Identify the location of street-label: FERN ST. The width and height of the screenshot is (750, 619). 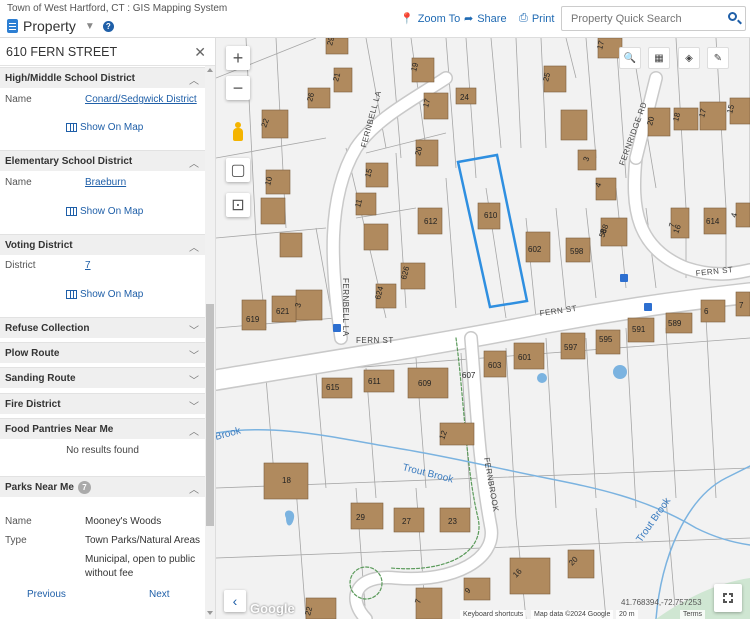
(375, 340).